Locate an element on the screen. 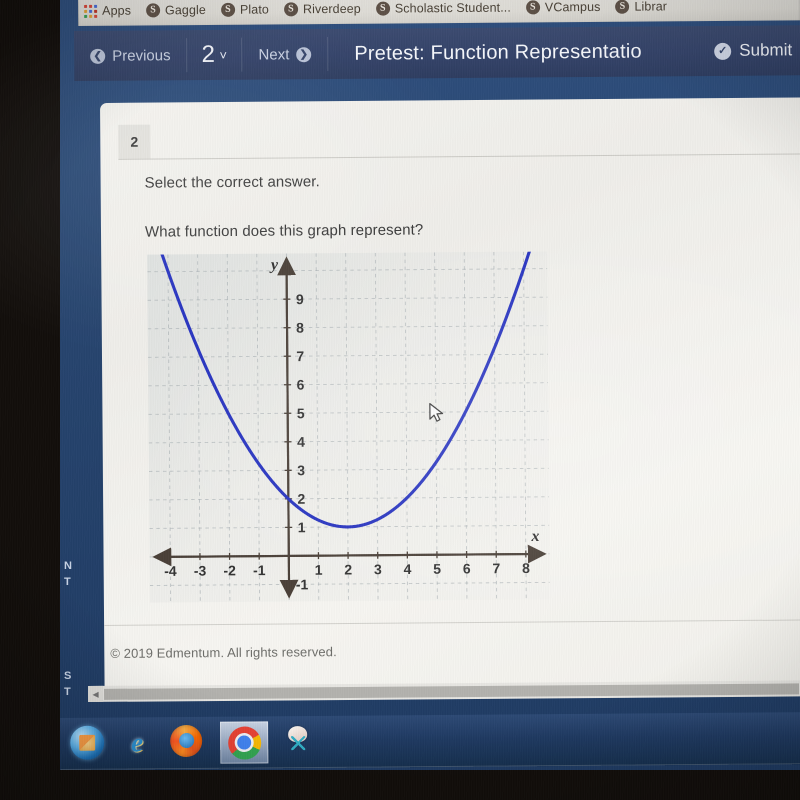 This screenshot has height=800, width=800. bookmark-label: Gaggle is located at coordinates (185, 10).